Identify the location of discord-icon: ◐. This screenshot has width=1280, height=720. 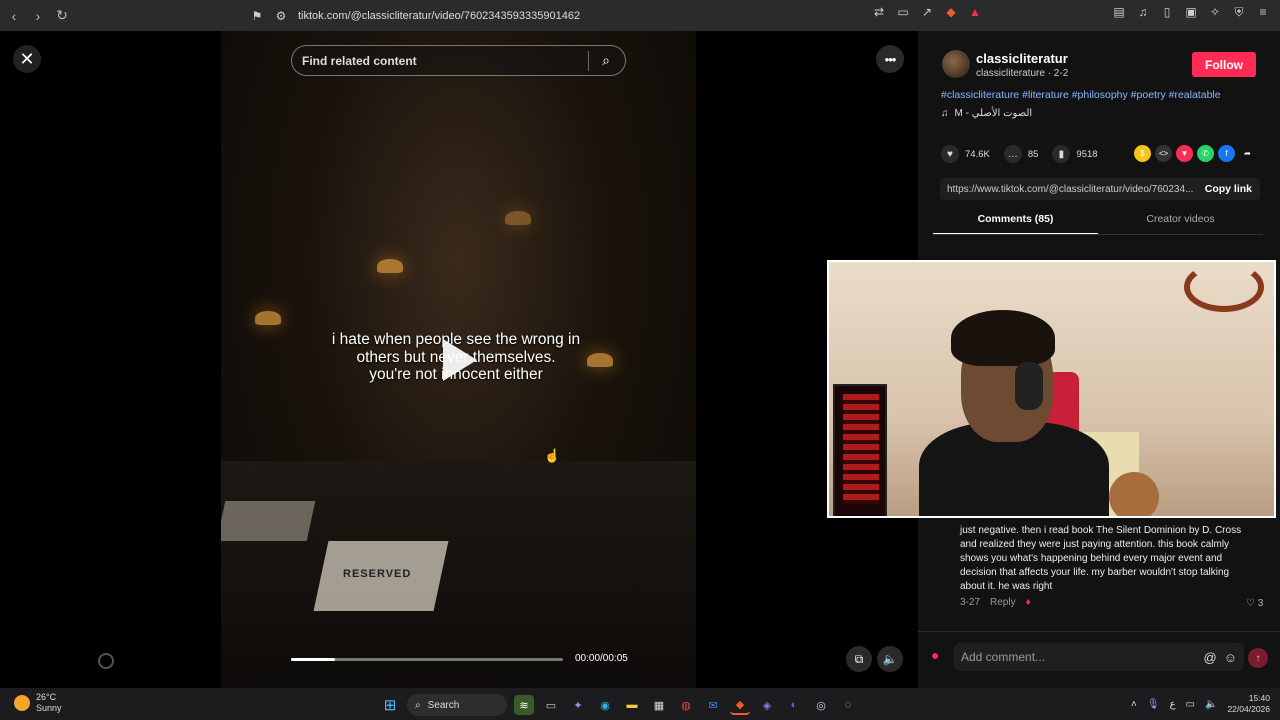
(794, 705).